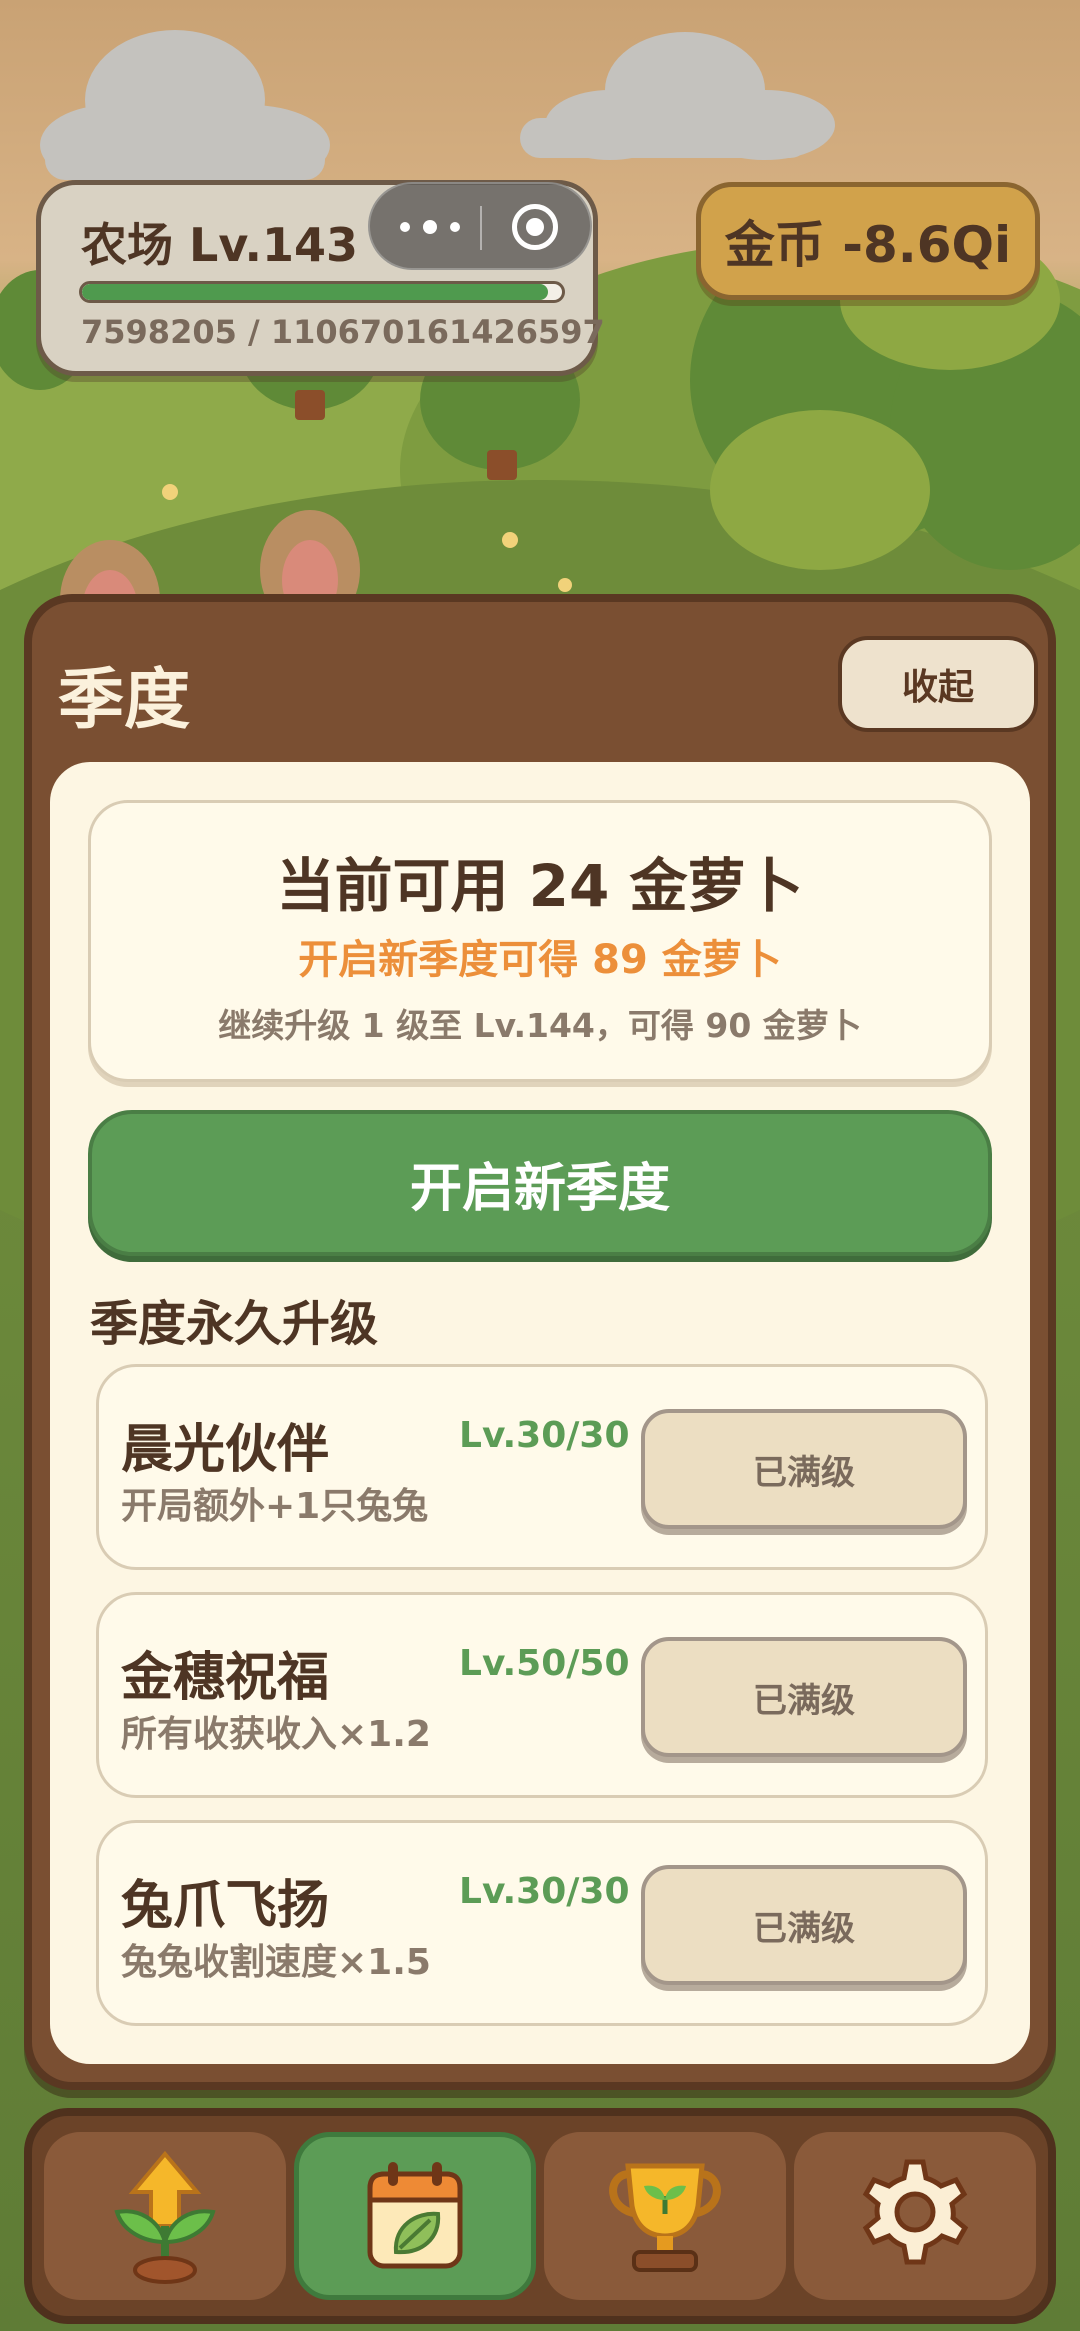 The width and height of the screenshot is (1080, 2331). I want to click on permanent-upgrades-title: 季度永久升级, so click(234, 1324).